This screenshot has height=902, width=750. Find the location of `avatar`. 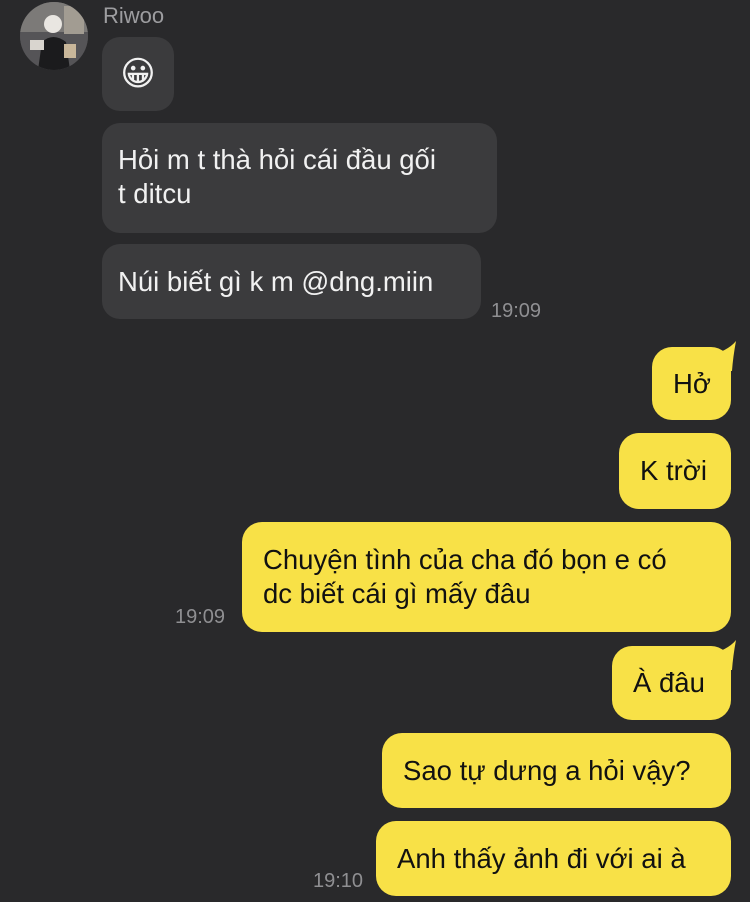

avatar is located at coordinates (54, 36).